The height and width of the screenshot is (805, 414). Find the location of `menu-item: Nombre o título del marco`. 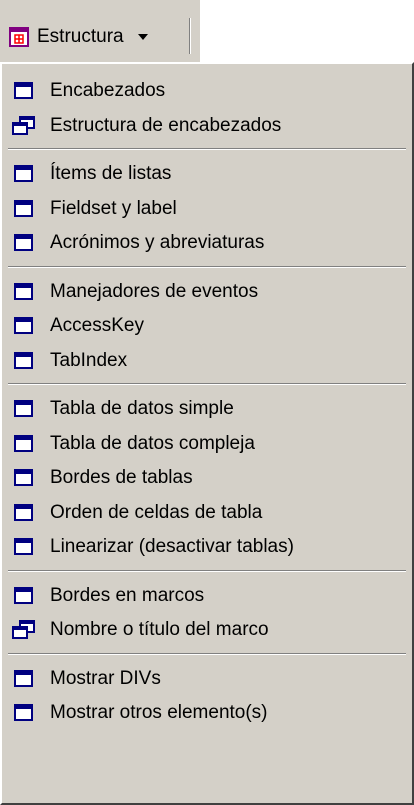

menu-item: Nombre o título del marco is located at coordinates (138, 630).